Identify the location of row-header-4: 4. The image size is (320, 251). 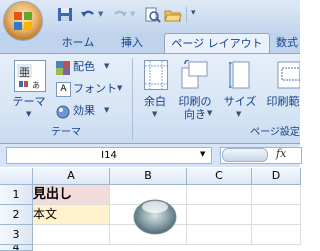
(16, 248).